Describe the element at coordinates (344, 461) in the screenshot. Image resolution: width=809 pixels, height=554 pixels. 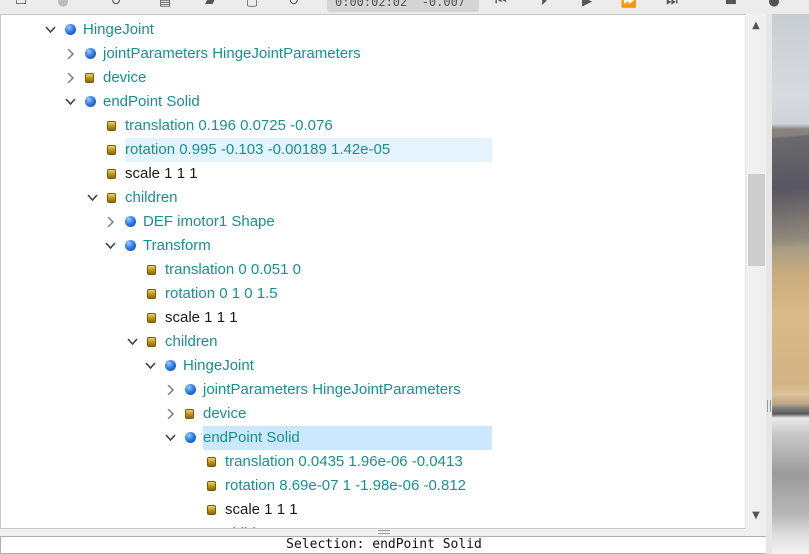
I see `tree-item-label: translation 0.0435 1.96e-06 -0.0413` at that location.